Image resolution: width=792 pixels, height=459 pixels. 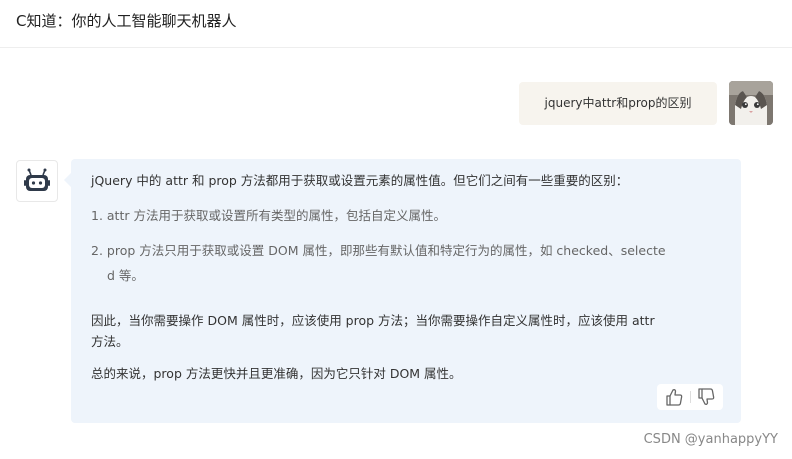 I want to click on thumbs-down-icon, so click(x=706, y=396).